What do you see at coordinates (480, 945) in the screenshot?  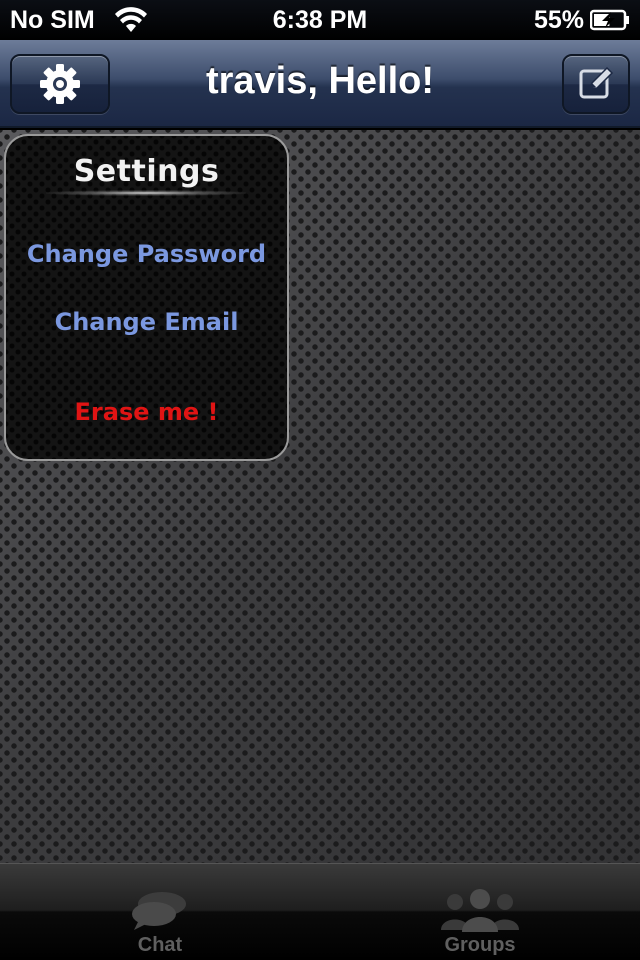 I see `tab-groups-label: Groups` at bounding box center [480, 945].